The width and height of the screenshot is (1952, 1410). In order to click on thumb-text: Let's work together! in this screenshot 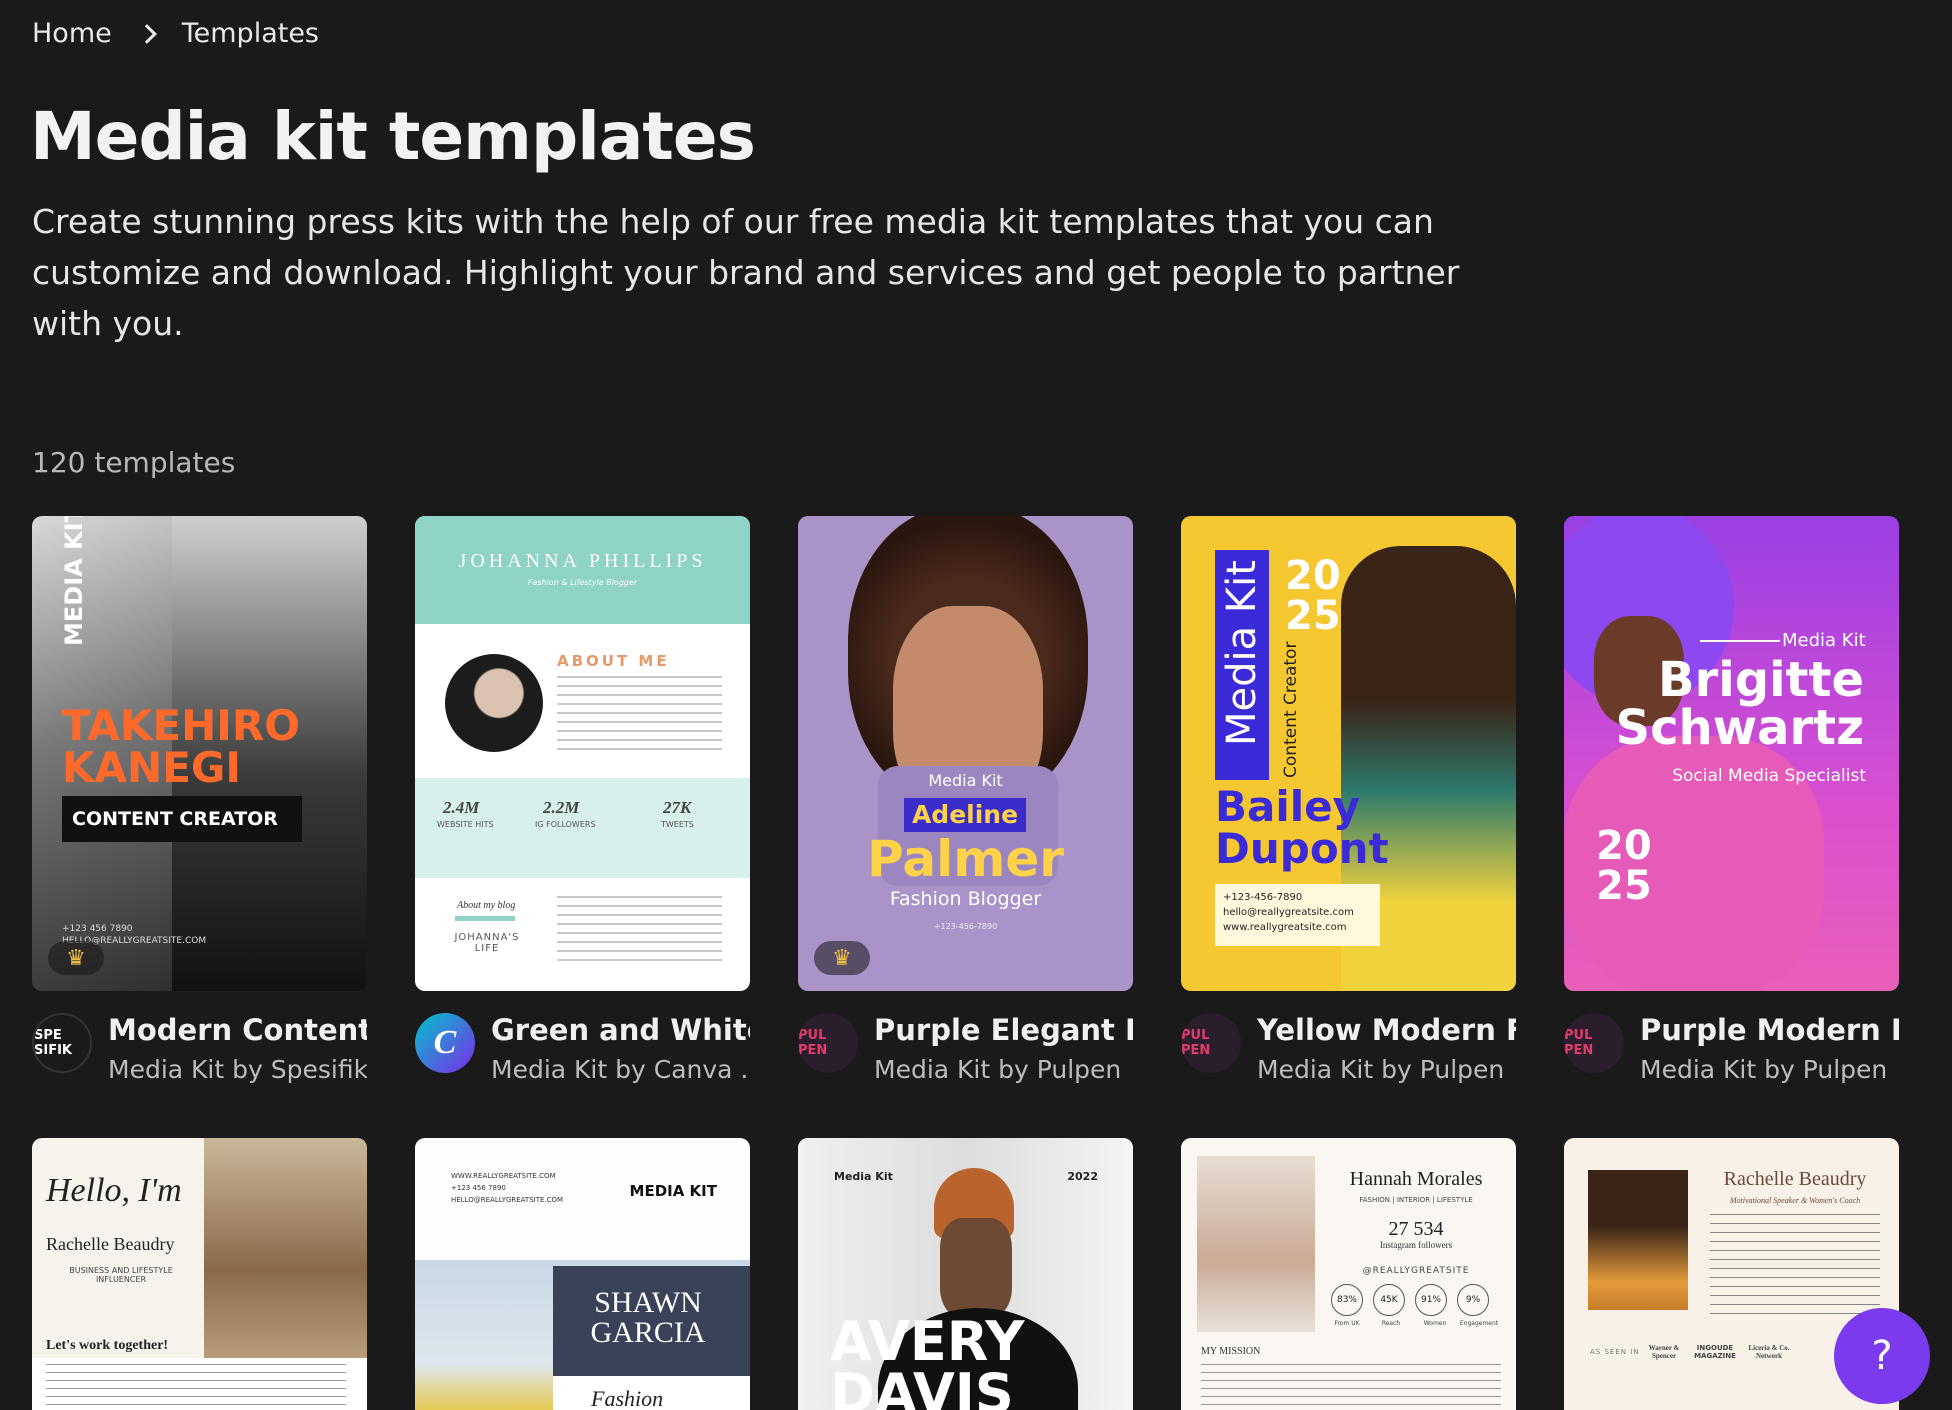, I will do `click(107, 1345)`.